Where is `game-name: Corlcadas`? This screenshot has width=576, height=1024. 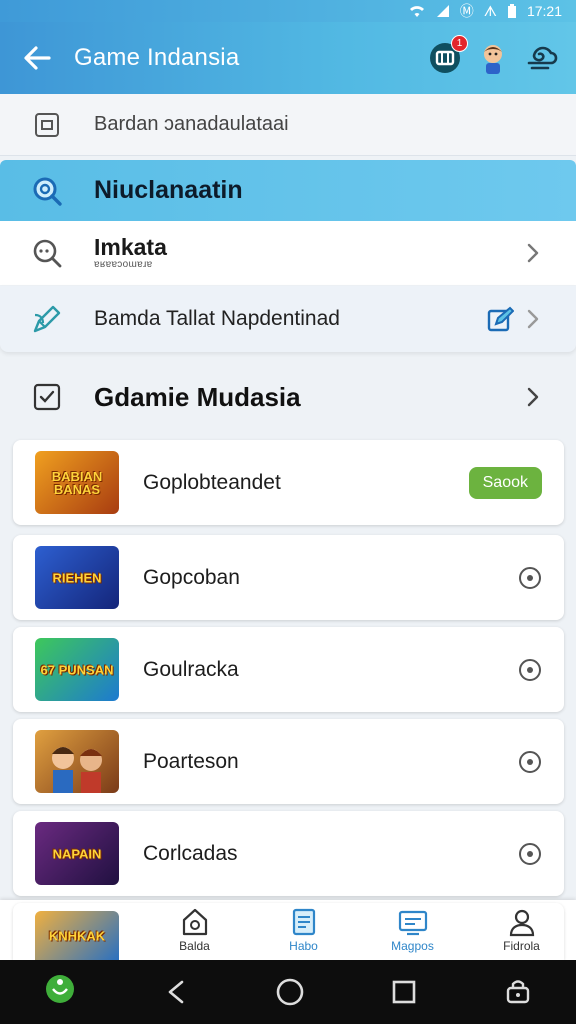
game-name: Corlcadas is located at coordinates (190, 853).